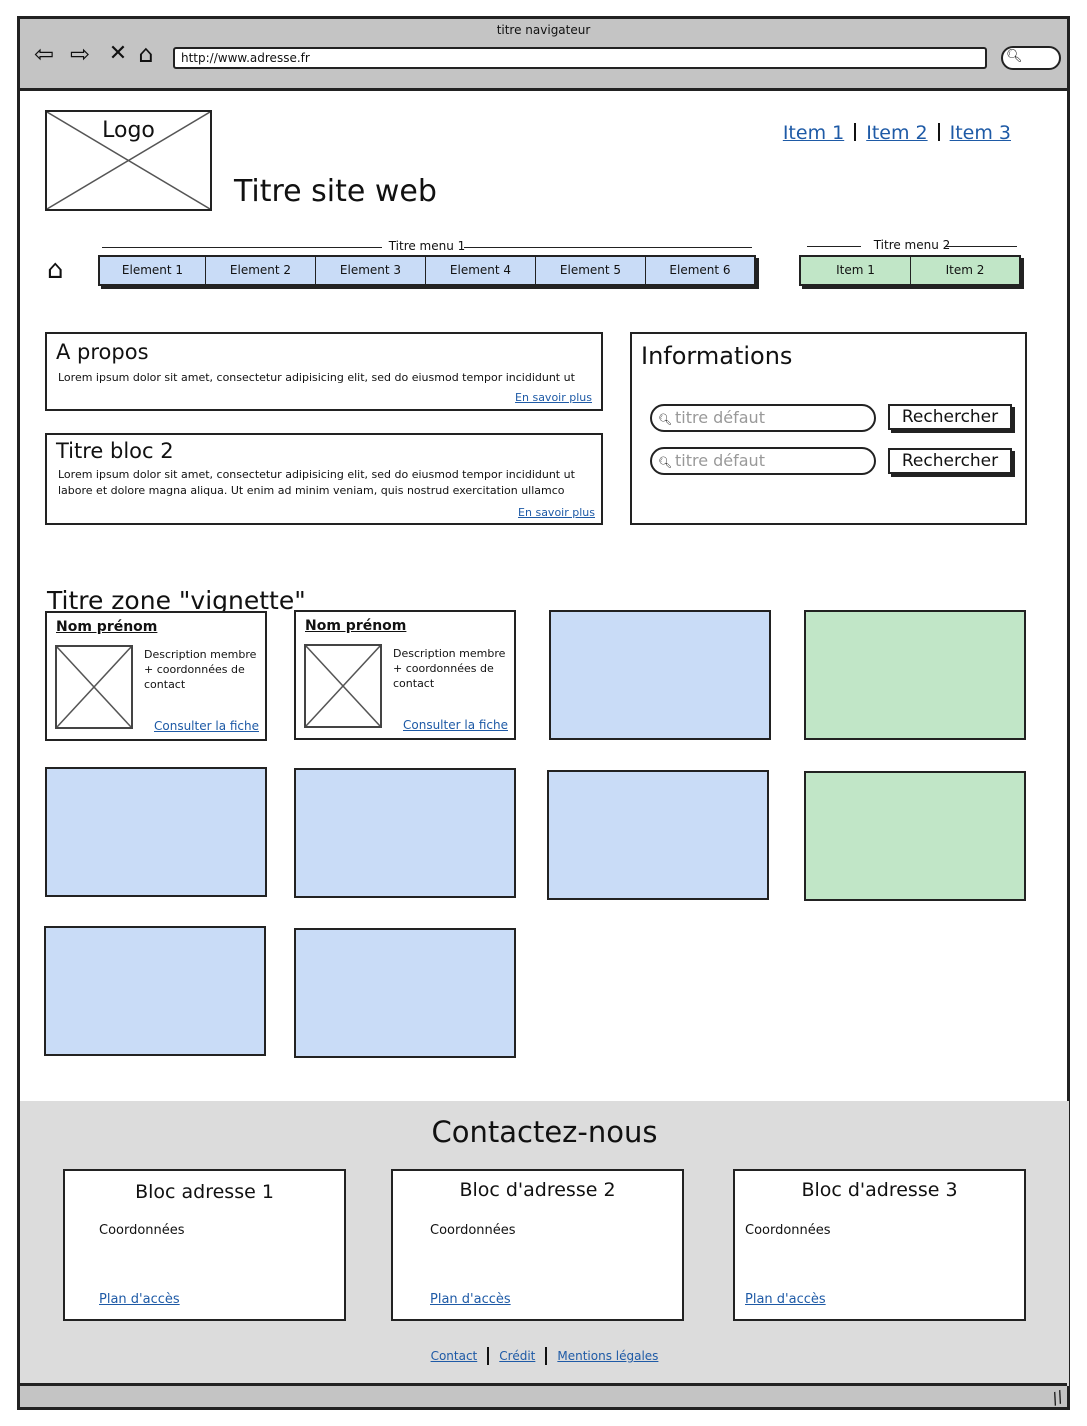 Image resolution: width=1087 pixels, height=1426 pixels. I want to click on resize-handle-icon: //, so click(1057, 1398).